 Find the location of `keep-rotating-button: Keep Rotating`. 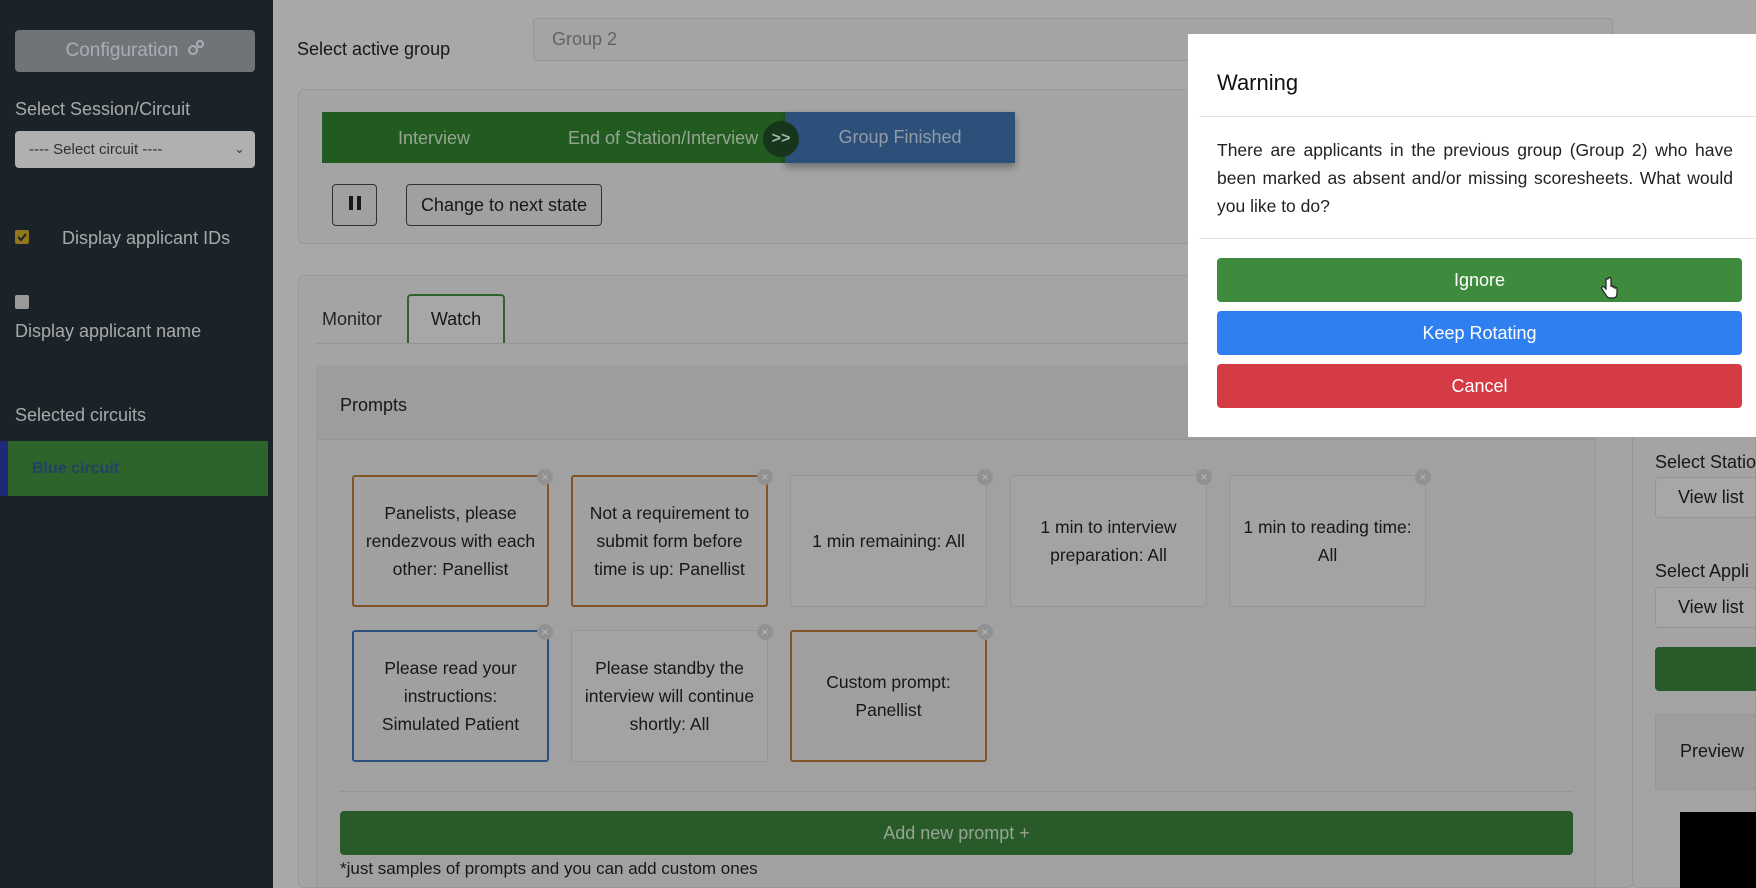

keep-rotating-button: Keep Rotating is located at coordinates (1479, 333).